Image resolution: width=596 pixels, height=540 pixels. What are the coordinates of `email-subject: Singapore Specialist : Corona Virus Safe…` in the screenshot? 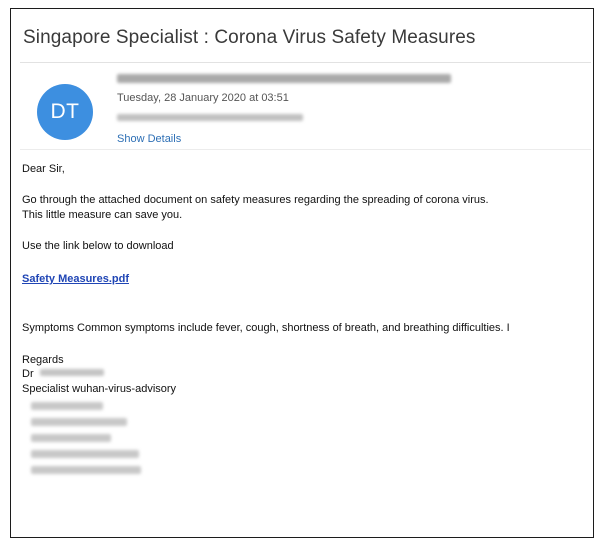 It's located at (249, 37).